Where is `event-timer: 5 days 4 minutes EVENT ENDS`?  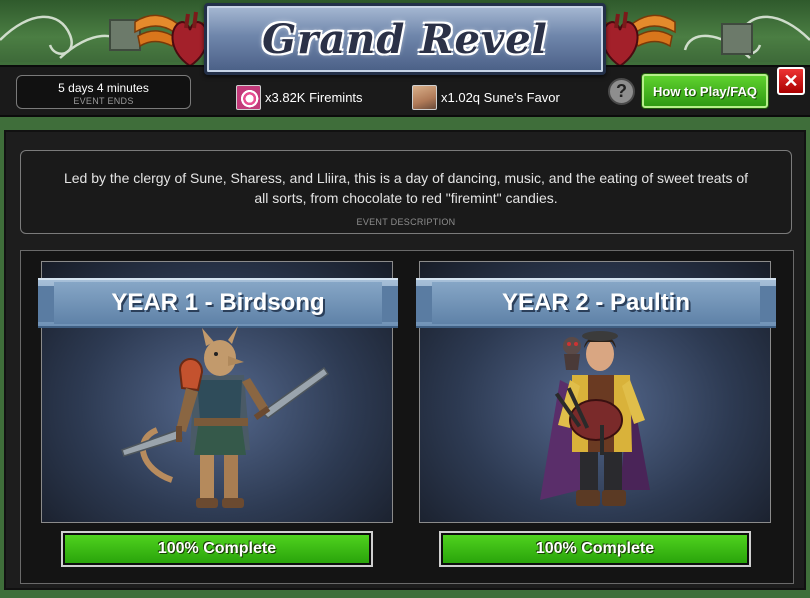 event-timer: 5 days 4 minutes EVENT ENDS is located at coordinates (103, 92).